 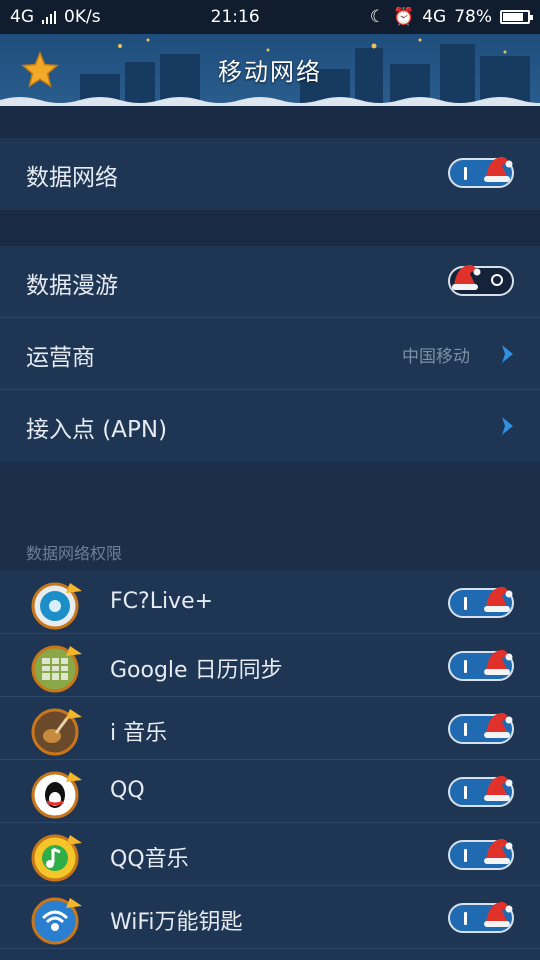 What do you see at coordinates (56, 669) in the screenshot?
I see `google-calendar-app-icon` at bounding box center [56, 669].